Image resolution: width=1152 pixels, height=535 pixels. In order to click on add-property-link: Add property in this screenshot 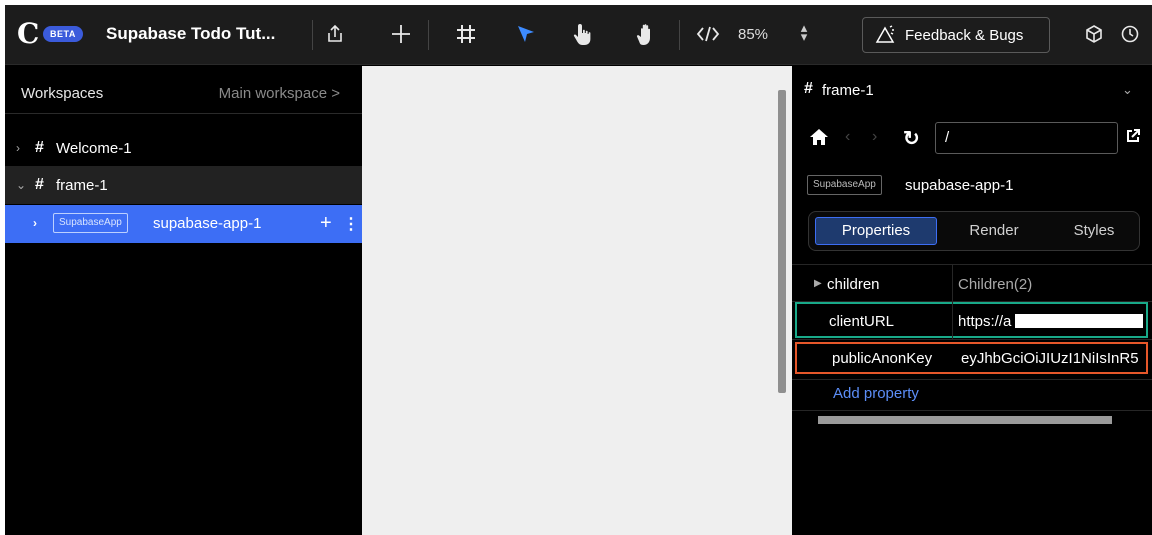, I will do `click(876, 393)`.